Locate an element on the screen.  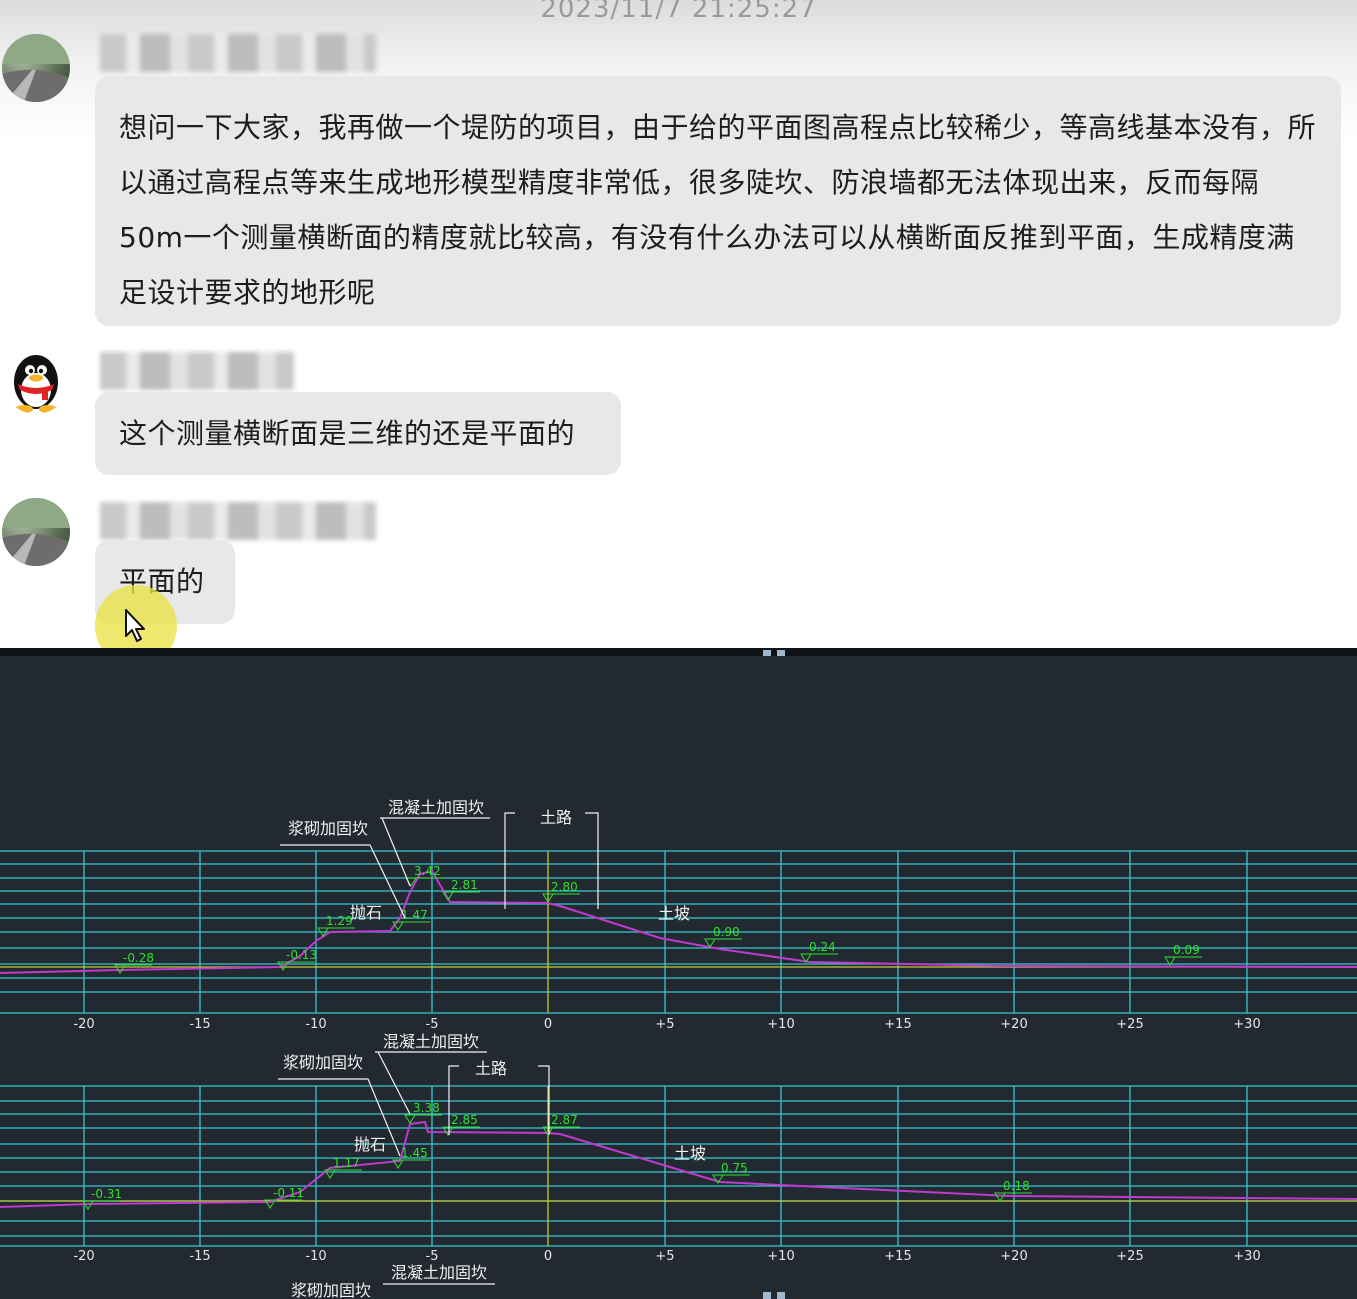
qq-penguin-avatar is located at coordinates (36, 380).